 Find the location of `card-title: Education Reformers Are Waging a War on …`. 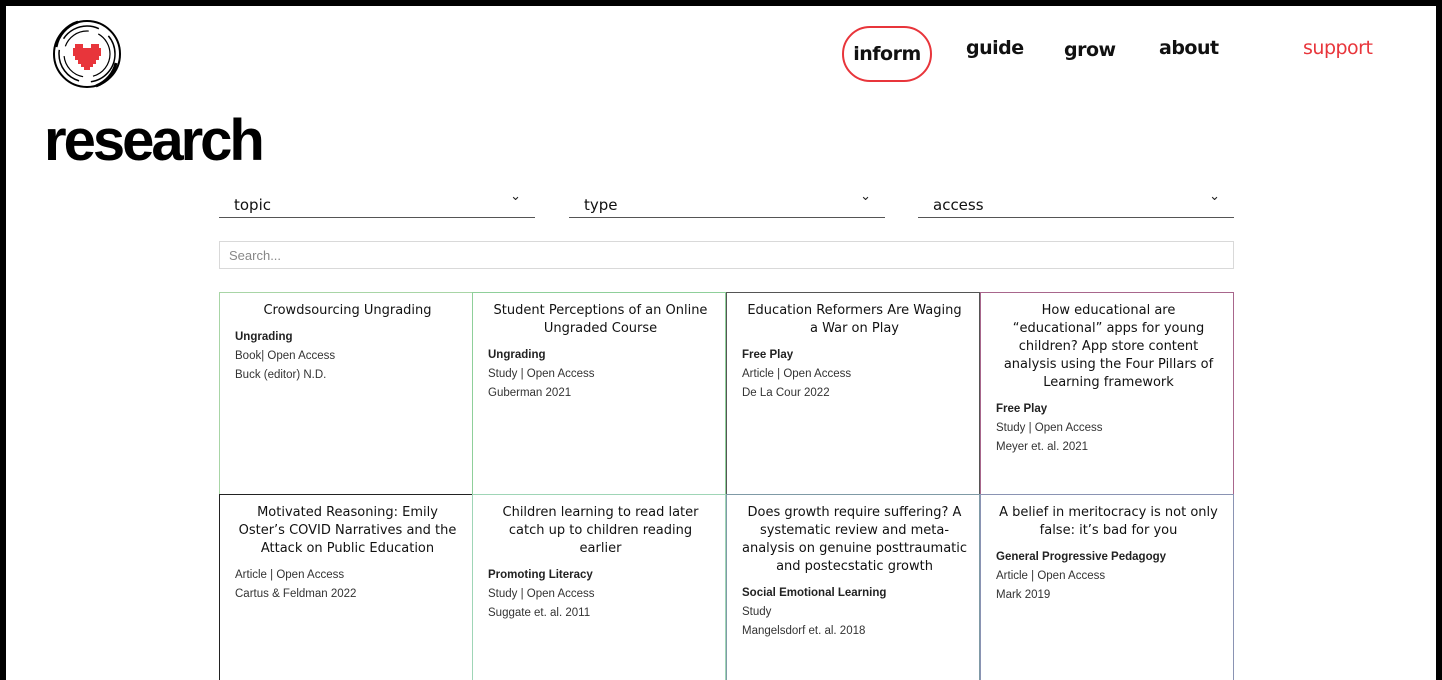

card-title: Education Reformers Are Waging a War on … is located at coordinates (854, 319).